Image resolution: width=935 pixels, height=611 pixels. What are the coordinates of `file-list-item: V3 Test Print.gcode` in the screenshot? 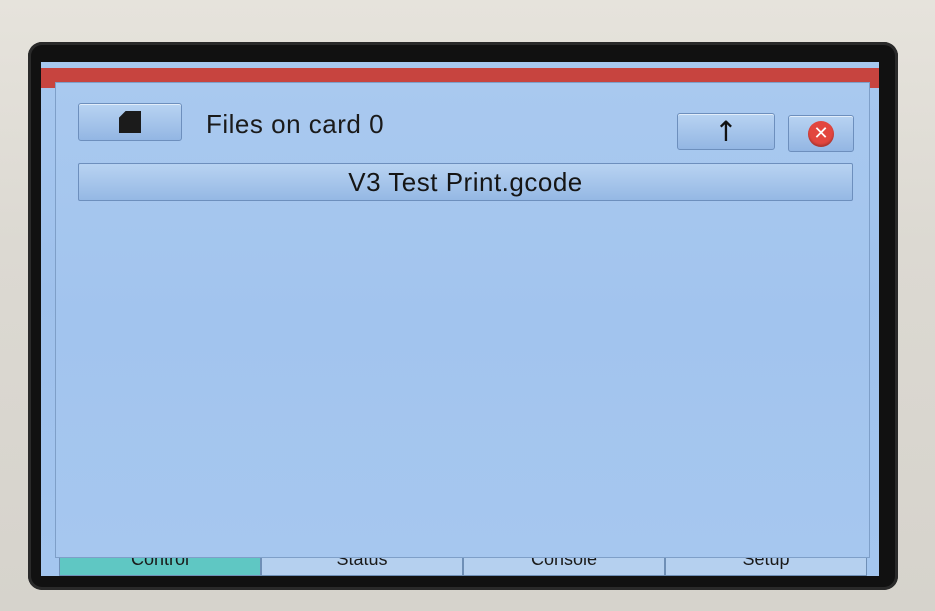 It's located at (465, 182).